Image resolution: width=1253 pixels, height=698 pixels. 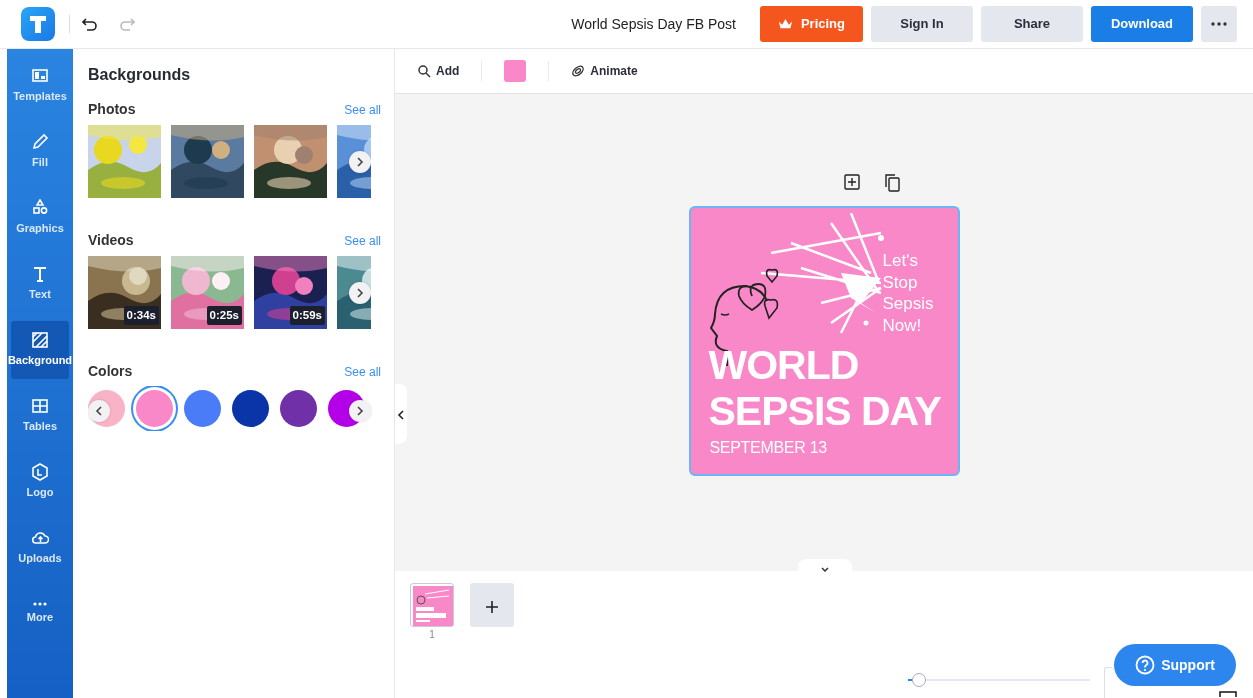 What do you see at coordinates (824, 341) in the screenshot?
I see `design-card: Let's Stop Sepsis Now! WORLD SEPSIS DAY SEPTEMBER 13` at bounding box center [824, 341].